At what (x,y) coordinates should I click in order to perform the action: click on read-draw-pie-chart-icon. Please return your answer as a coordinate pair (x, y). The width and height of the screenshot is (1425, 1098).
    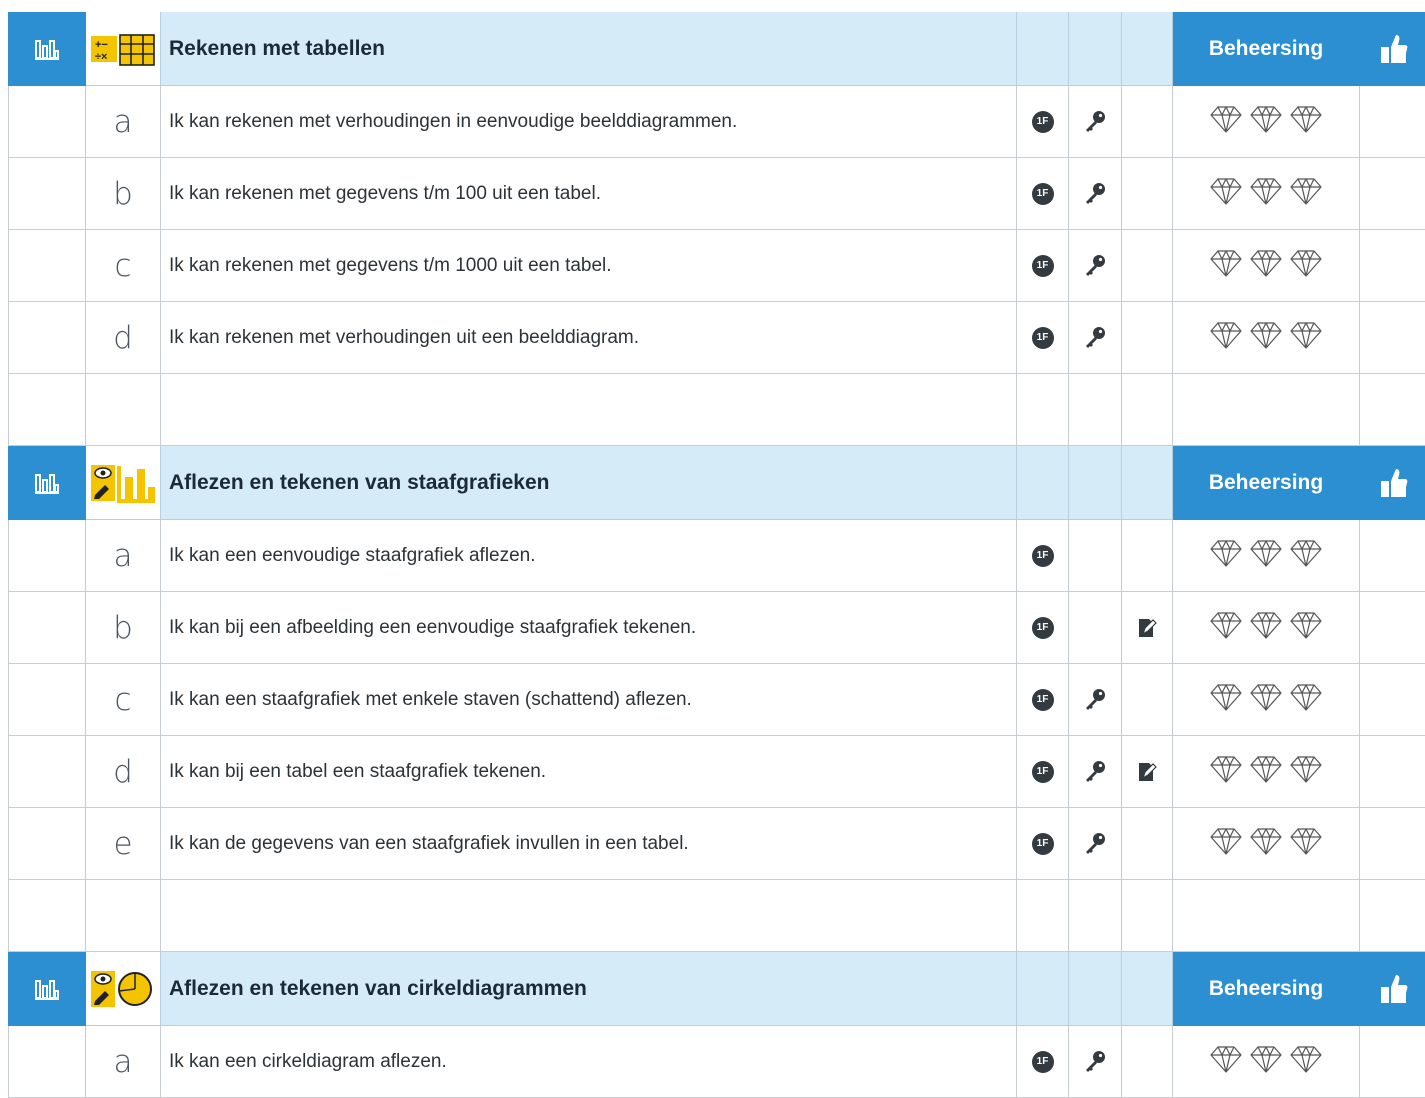
    Looking at the image, I should click on (121, 988).